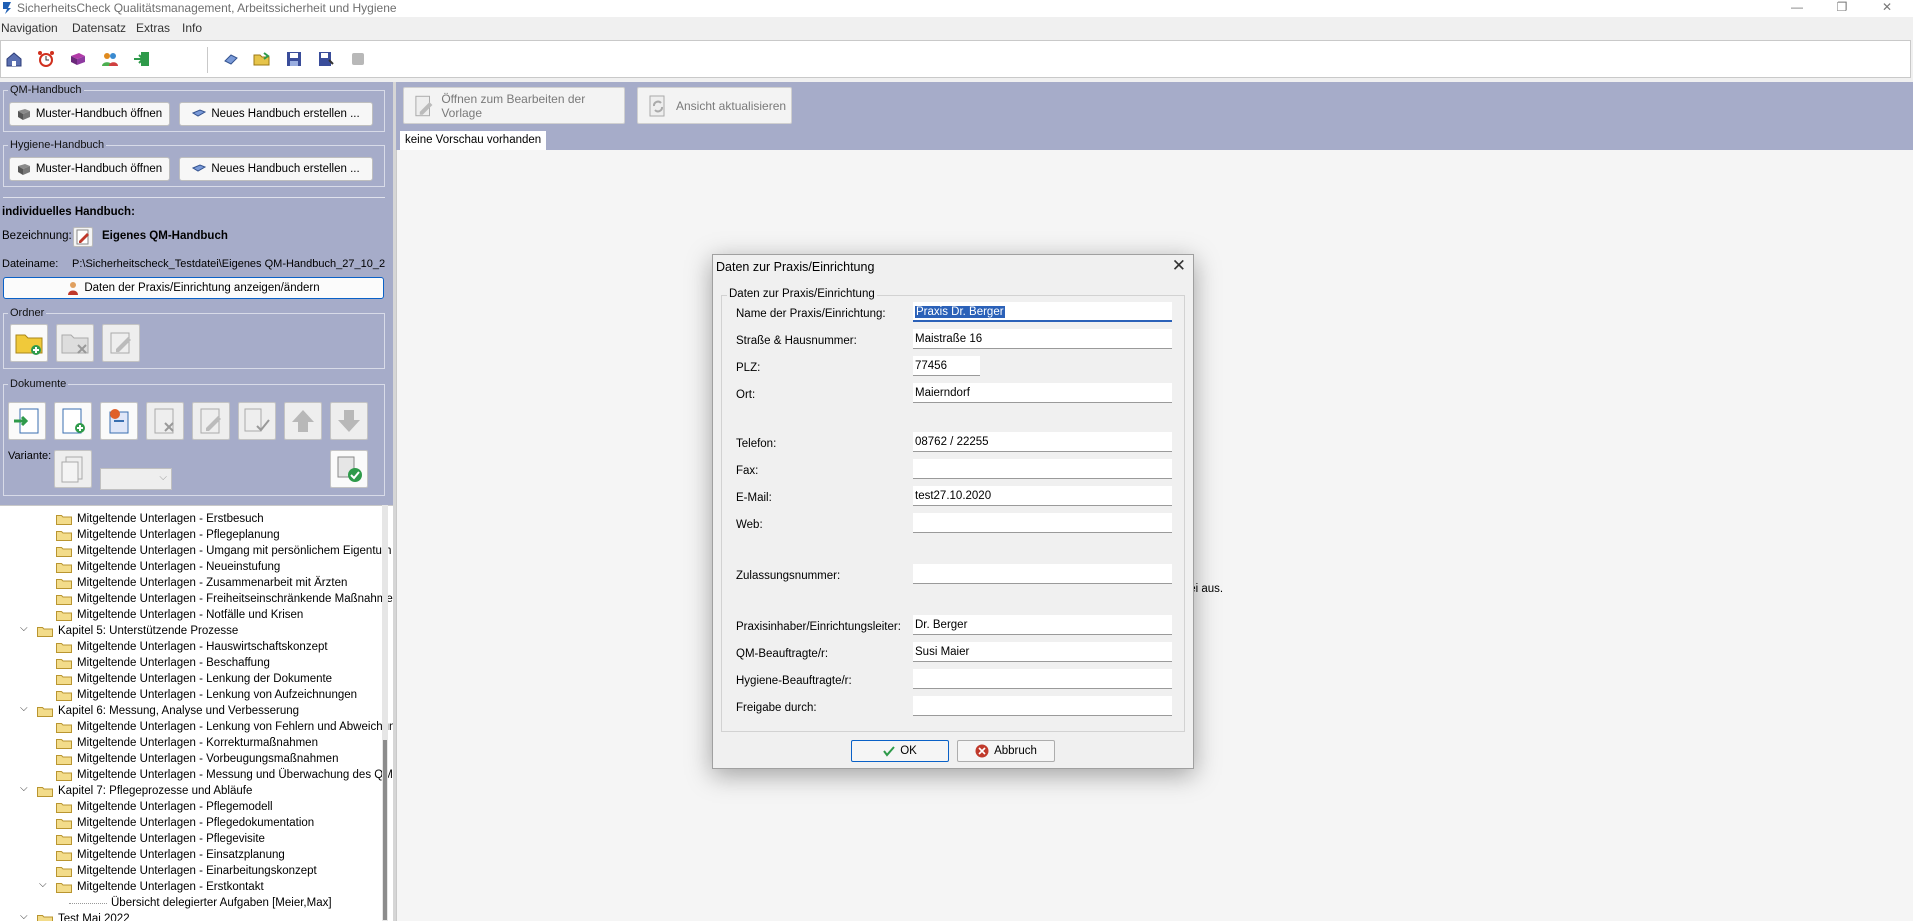 Image resolution: width=1913 pixels, height=921 pixels. Describe the element at coordinates (960, 312) in the screenshot. I see `name-value: Praxis Dr. Berger` at that location.